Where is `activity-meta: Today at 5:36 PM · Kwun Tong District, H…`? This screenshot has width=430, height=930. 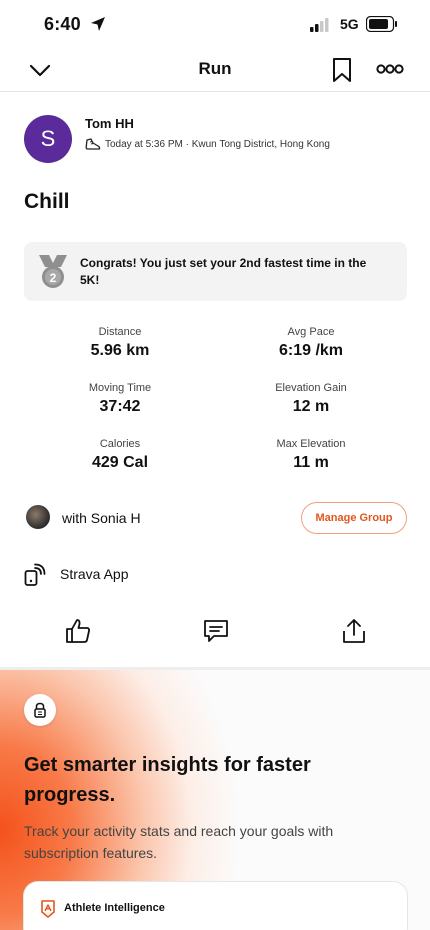
activity-meta: Today at 5:36 PM · Kwun Tong District, H… is located at coordinates (217, 144).